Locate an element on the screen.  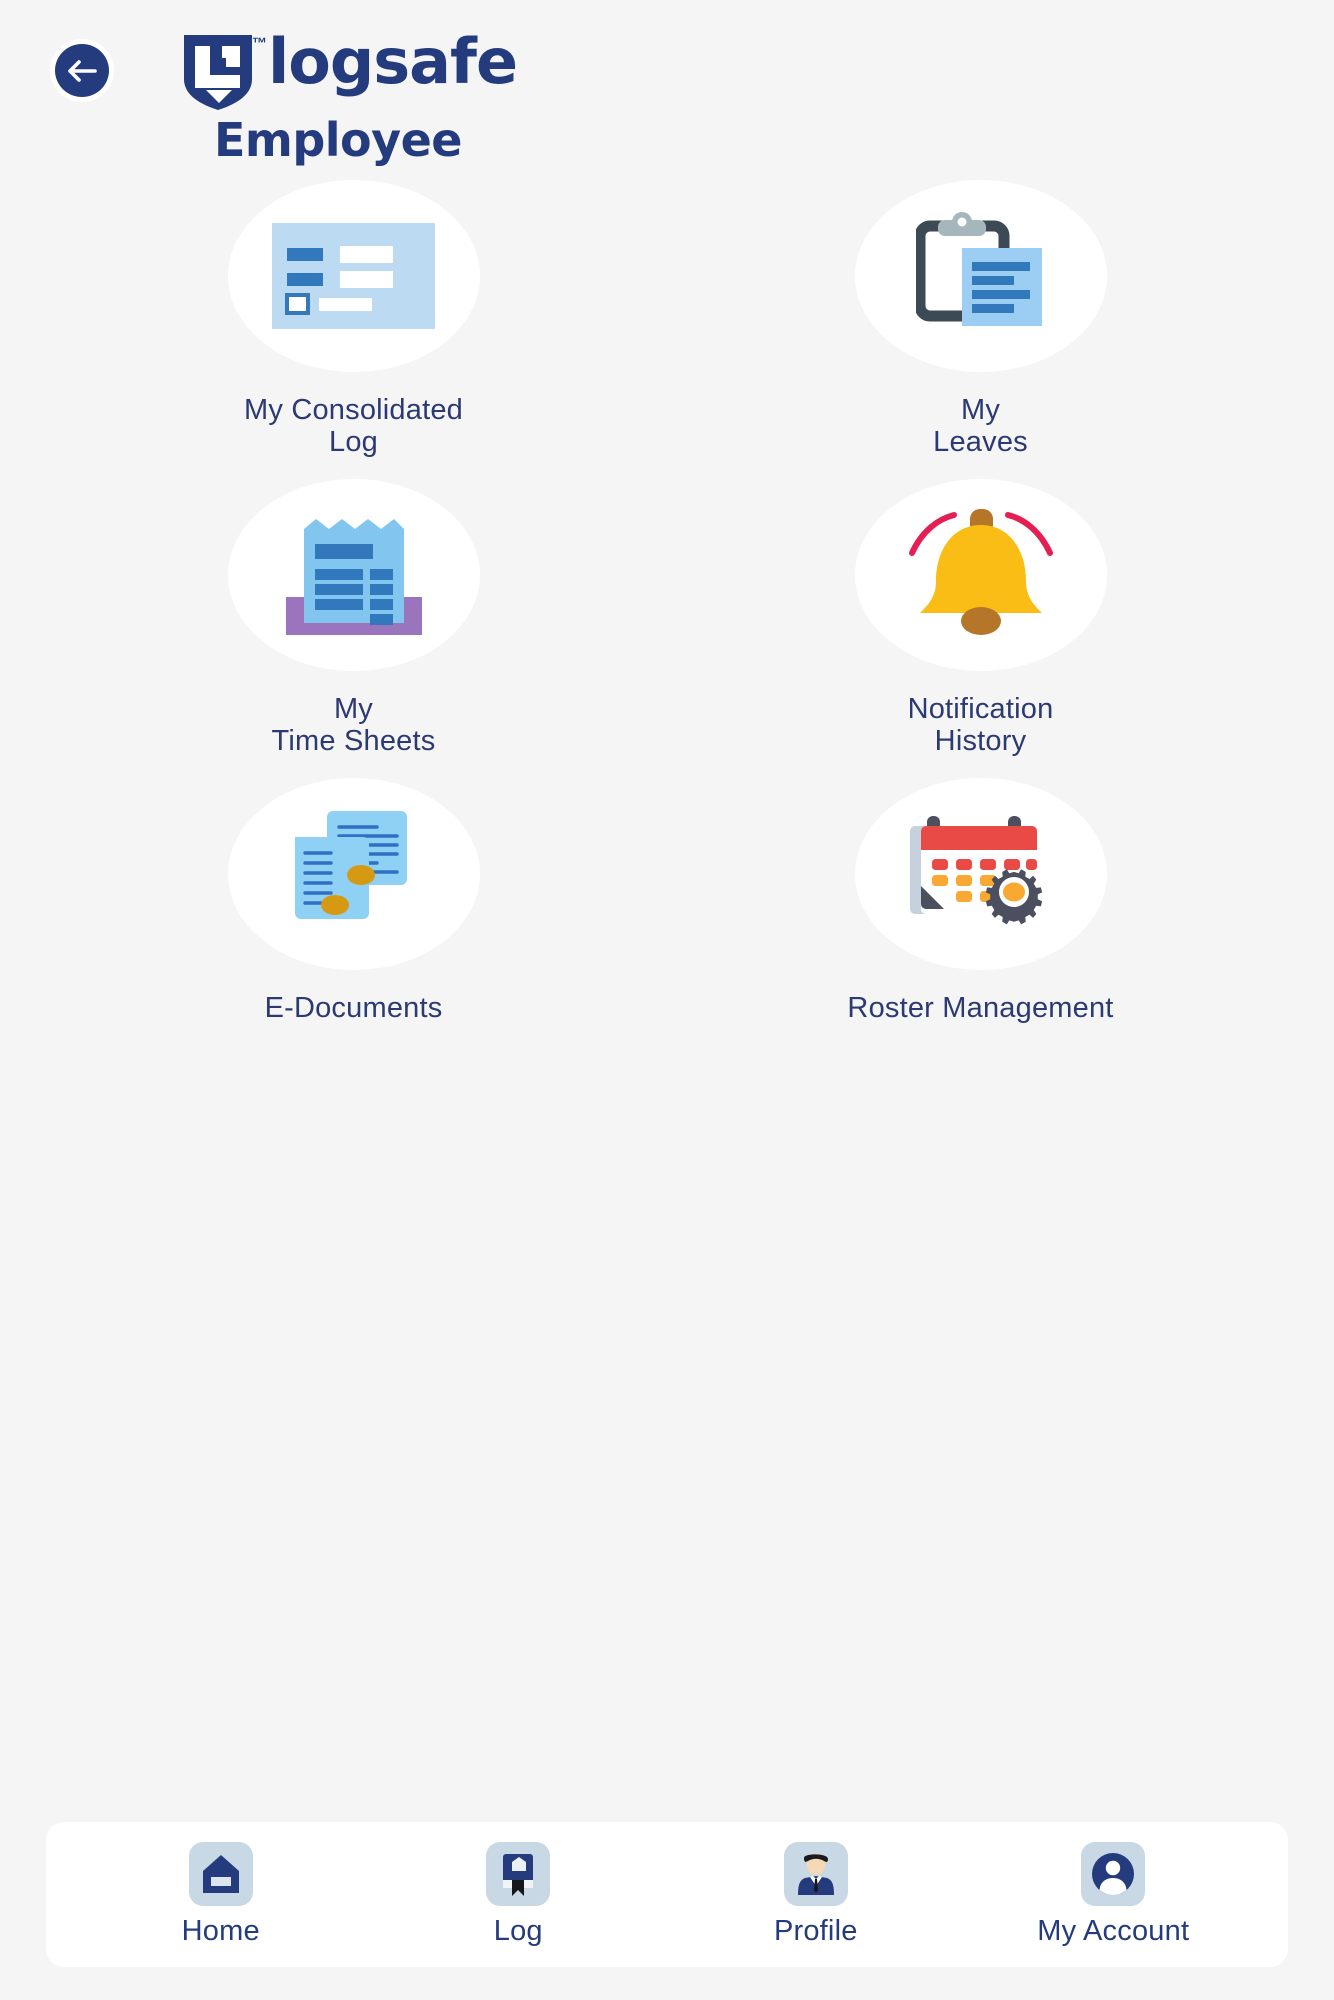
tile-label: My Consolidated Log is located at coordinates (353, 426).